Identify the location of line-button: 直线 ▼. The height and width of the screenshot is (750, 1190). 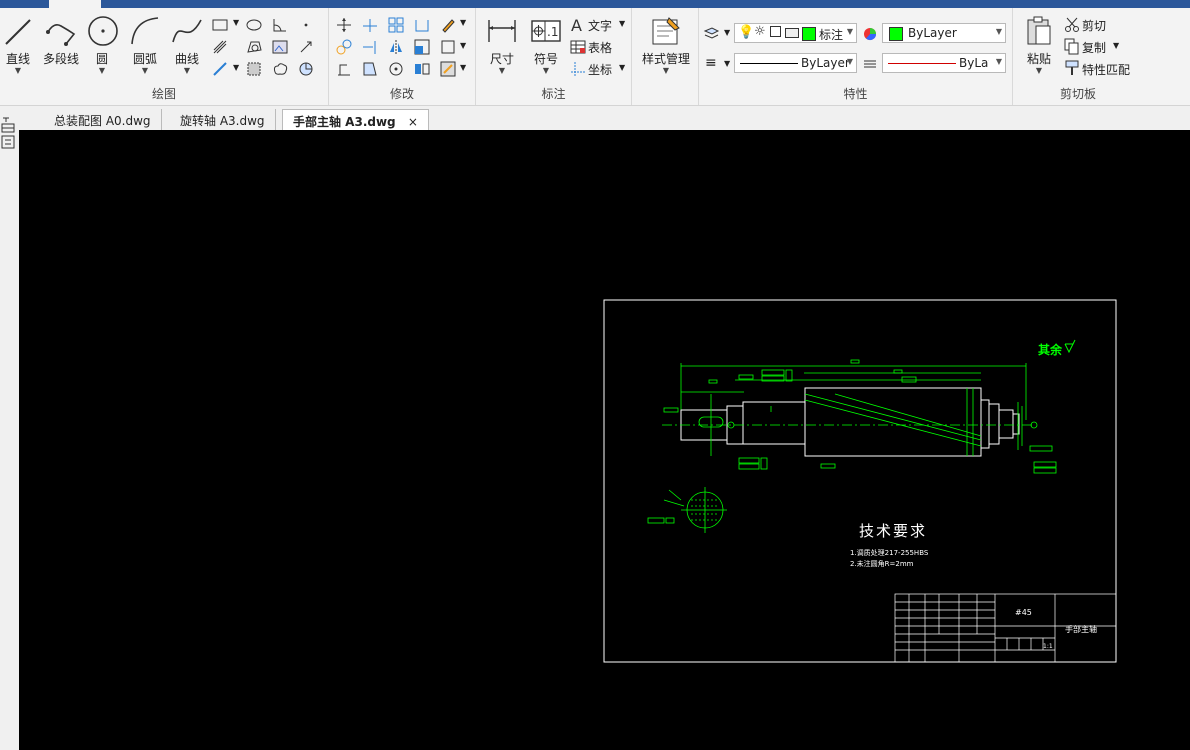
(18, 44).